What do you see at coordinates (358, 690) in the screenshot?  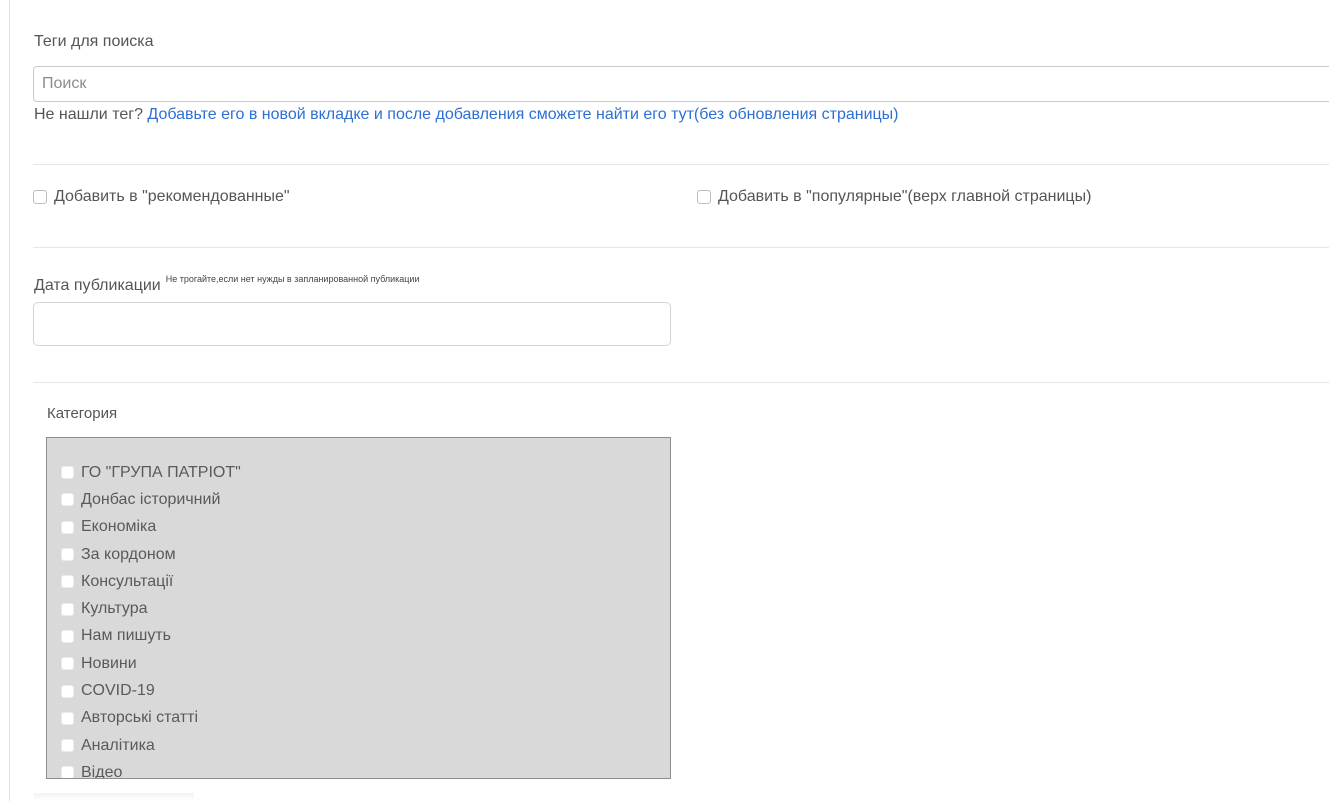 I see `category-item: COVID-19` at bounding box center [358, 690].